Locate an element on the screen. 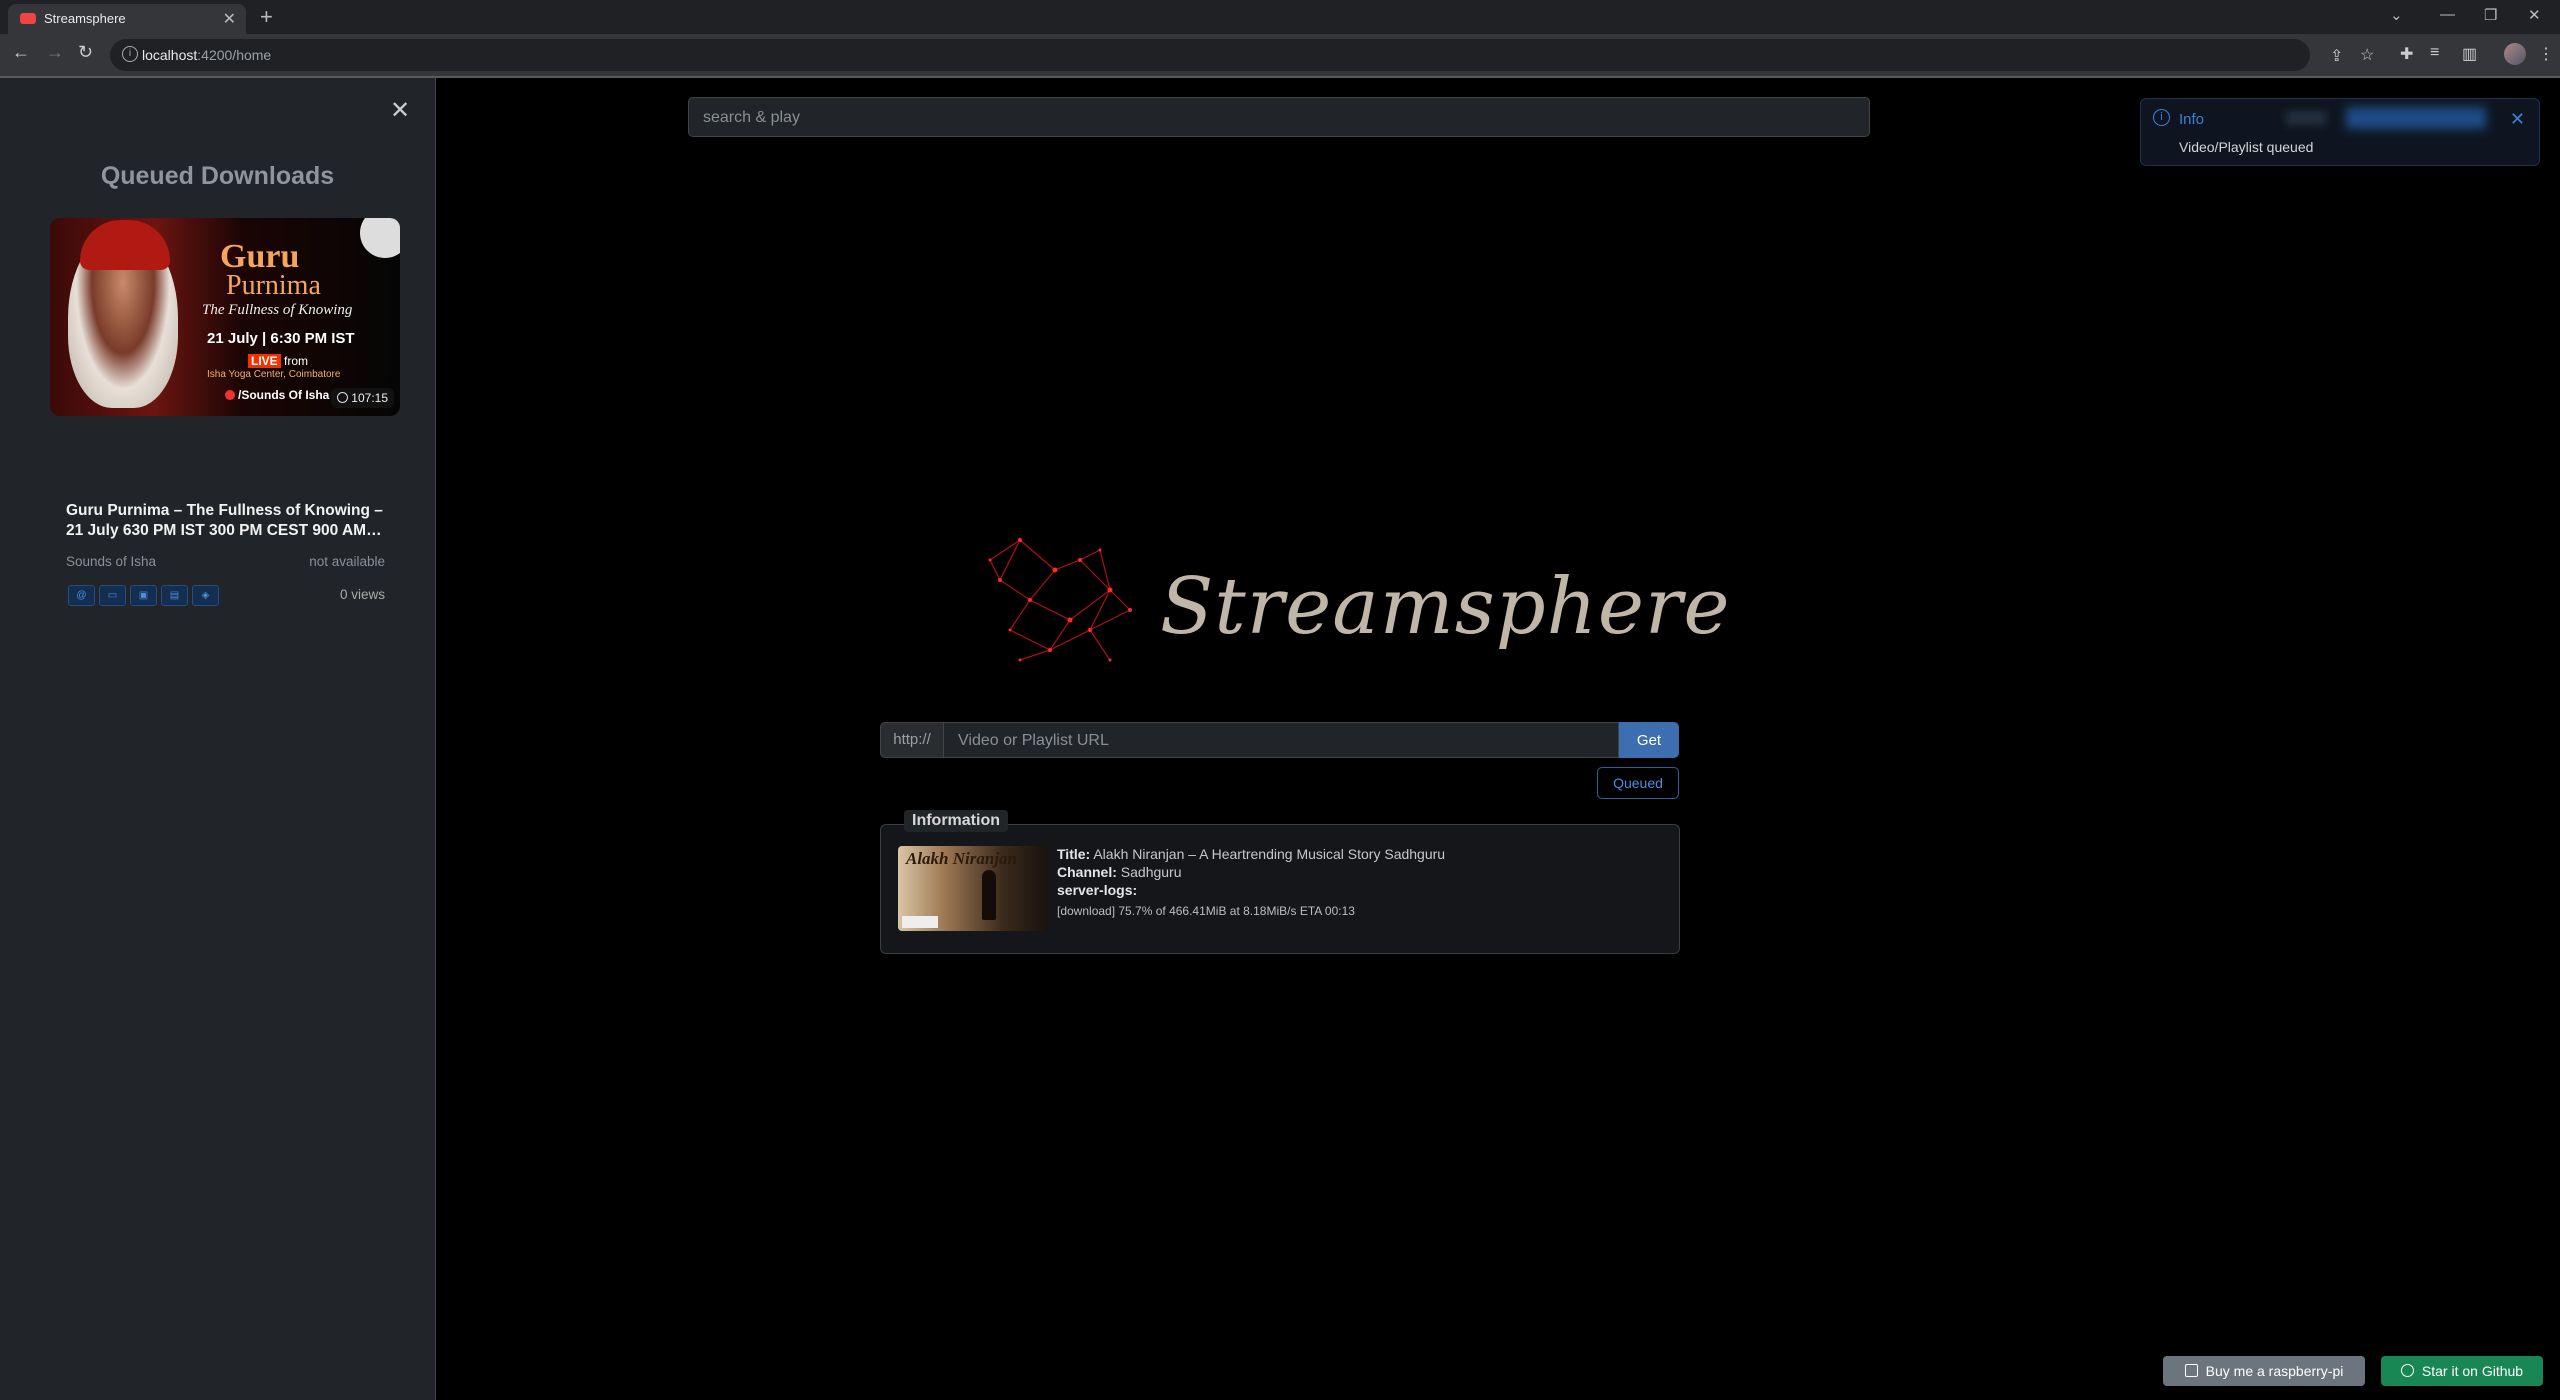 The height and width of the screenshot is (1400, 2560). github-icon is located at coordinates (2407, 1370).